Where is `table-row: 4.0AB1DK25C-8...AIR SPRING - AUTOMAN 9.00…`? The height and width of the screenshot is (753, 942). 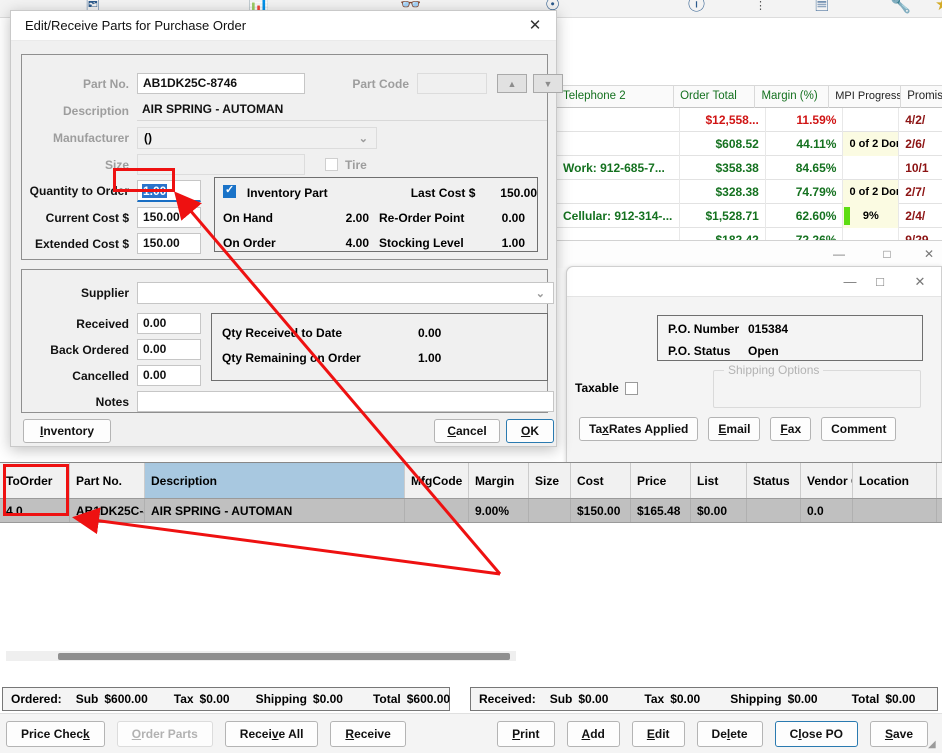
table-row: 4.0AB1DK25C-8...AIR SPRING - AUTOMAN 9.00… is located at coordinates (471, 511).